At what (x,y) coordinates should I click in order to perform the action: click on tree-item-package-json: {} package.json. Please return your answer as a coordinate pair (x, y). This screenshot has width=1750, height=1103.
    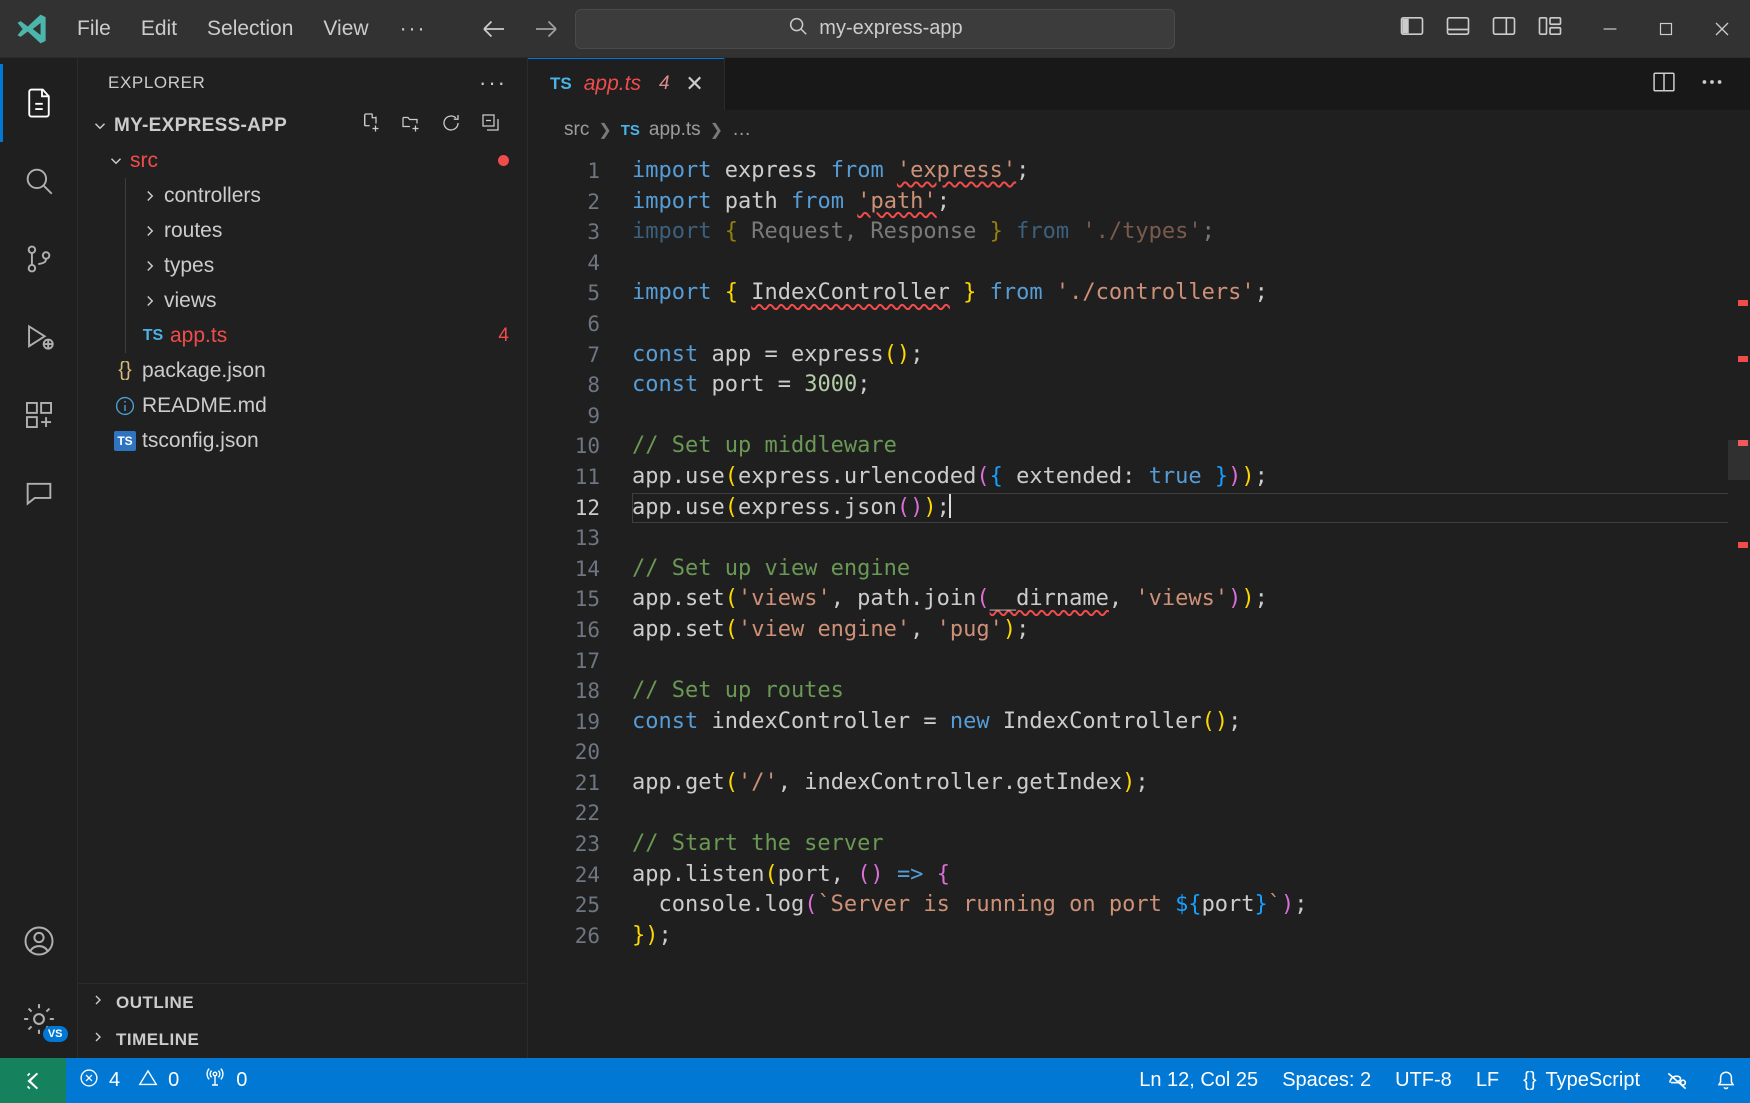
    Looking at the image, I should click on (302, 370).